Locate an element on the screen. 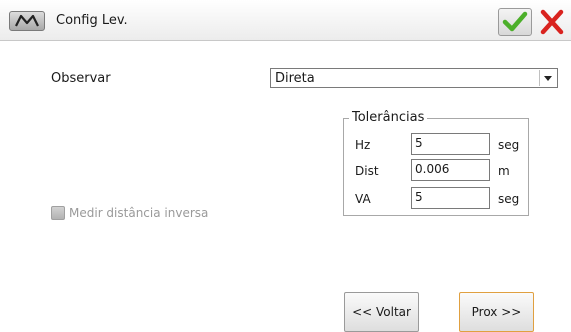 This screenshot has width=571, height=332. hz-label: Hz is located at coordinates (363, 145).